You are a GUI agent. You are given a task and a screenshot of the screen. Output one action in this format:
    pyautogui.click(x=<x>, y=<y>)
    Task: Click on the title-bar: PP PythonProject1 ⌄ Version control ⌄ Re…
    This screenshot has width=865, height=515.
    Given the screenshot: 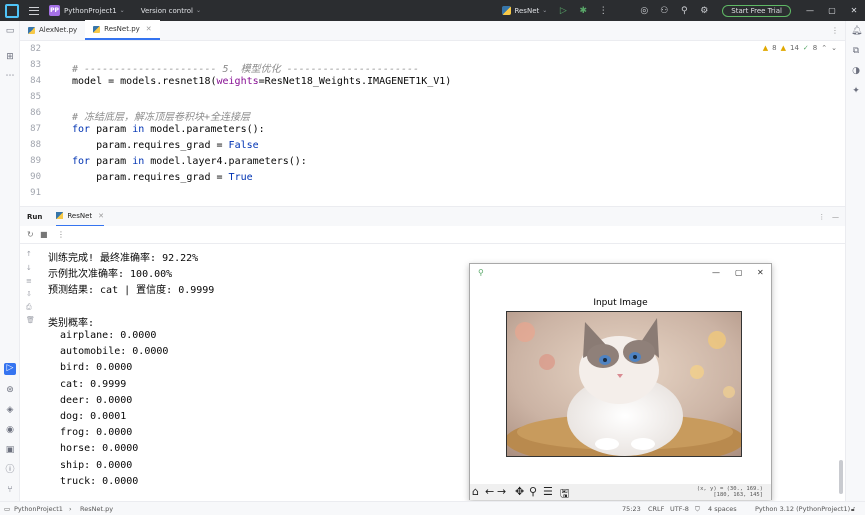 What is the action you would take?
    pyautogui.click(x=432, y=10)
    